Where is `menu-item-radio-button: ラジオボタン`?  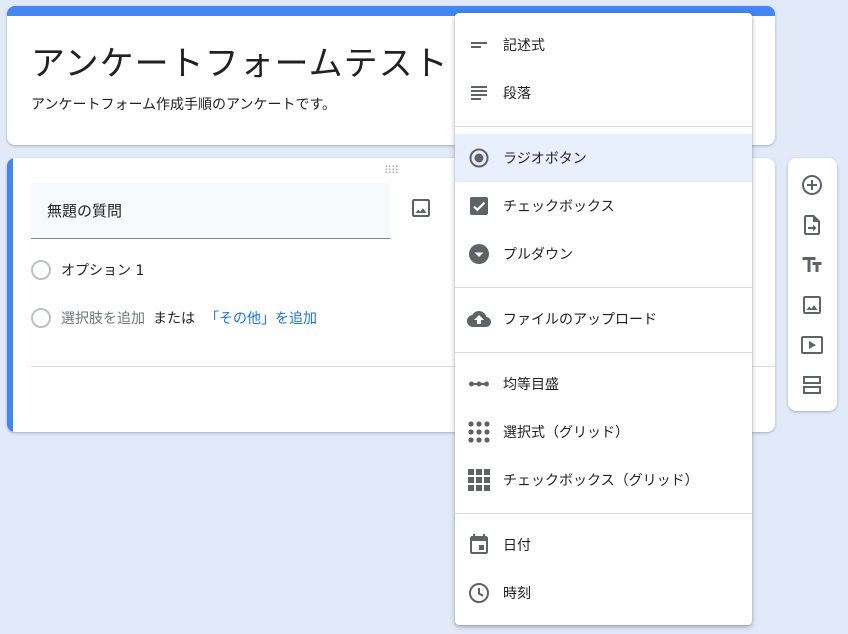 menu-item-radio-button: ラジオボタン is located at coordinates (603, 158).